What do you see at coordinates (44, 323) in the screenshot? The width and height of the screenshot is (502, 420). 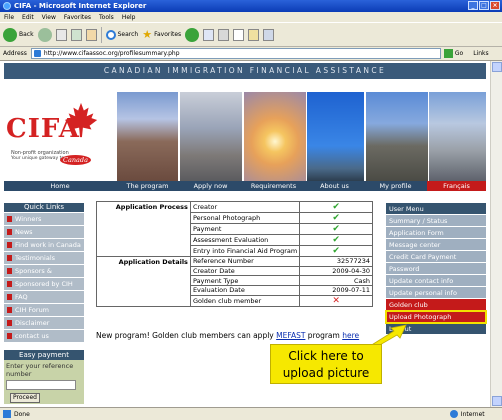 I see `quick-link-disclaimer: Disclaimer` at bounding box center [44, 323].